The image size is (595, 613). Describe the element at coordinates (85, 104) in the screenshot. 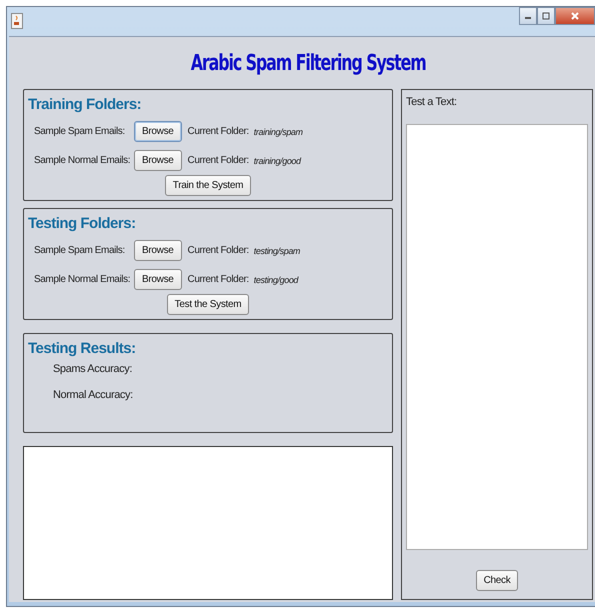

I see `section-title: Training Folders:` at that location.